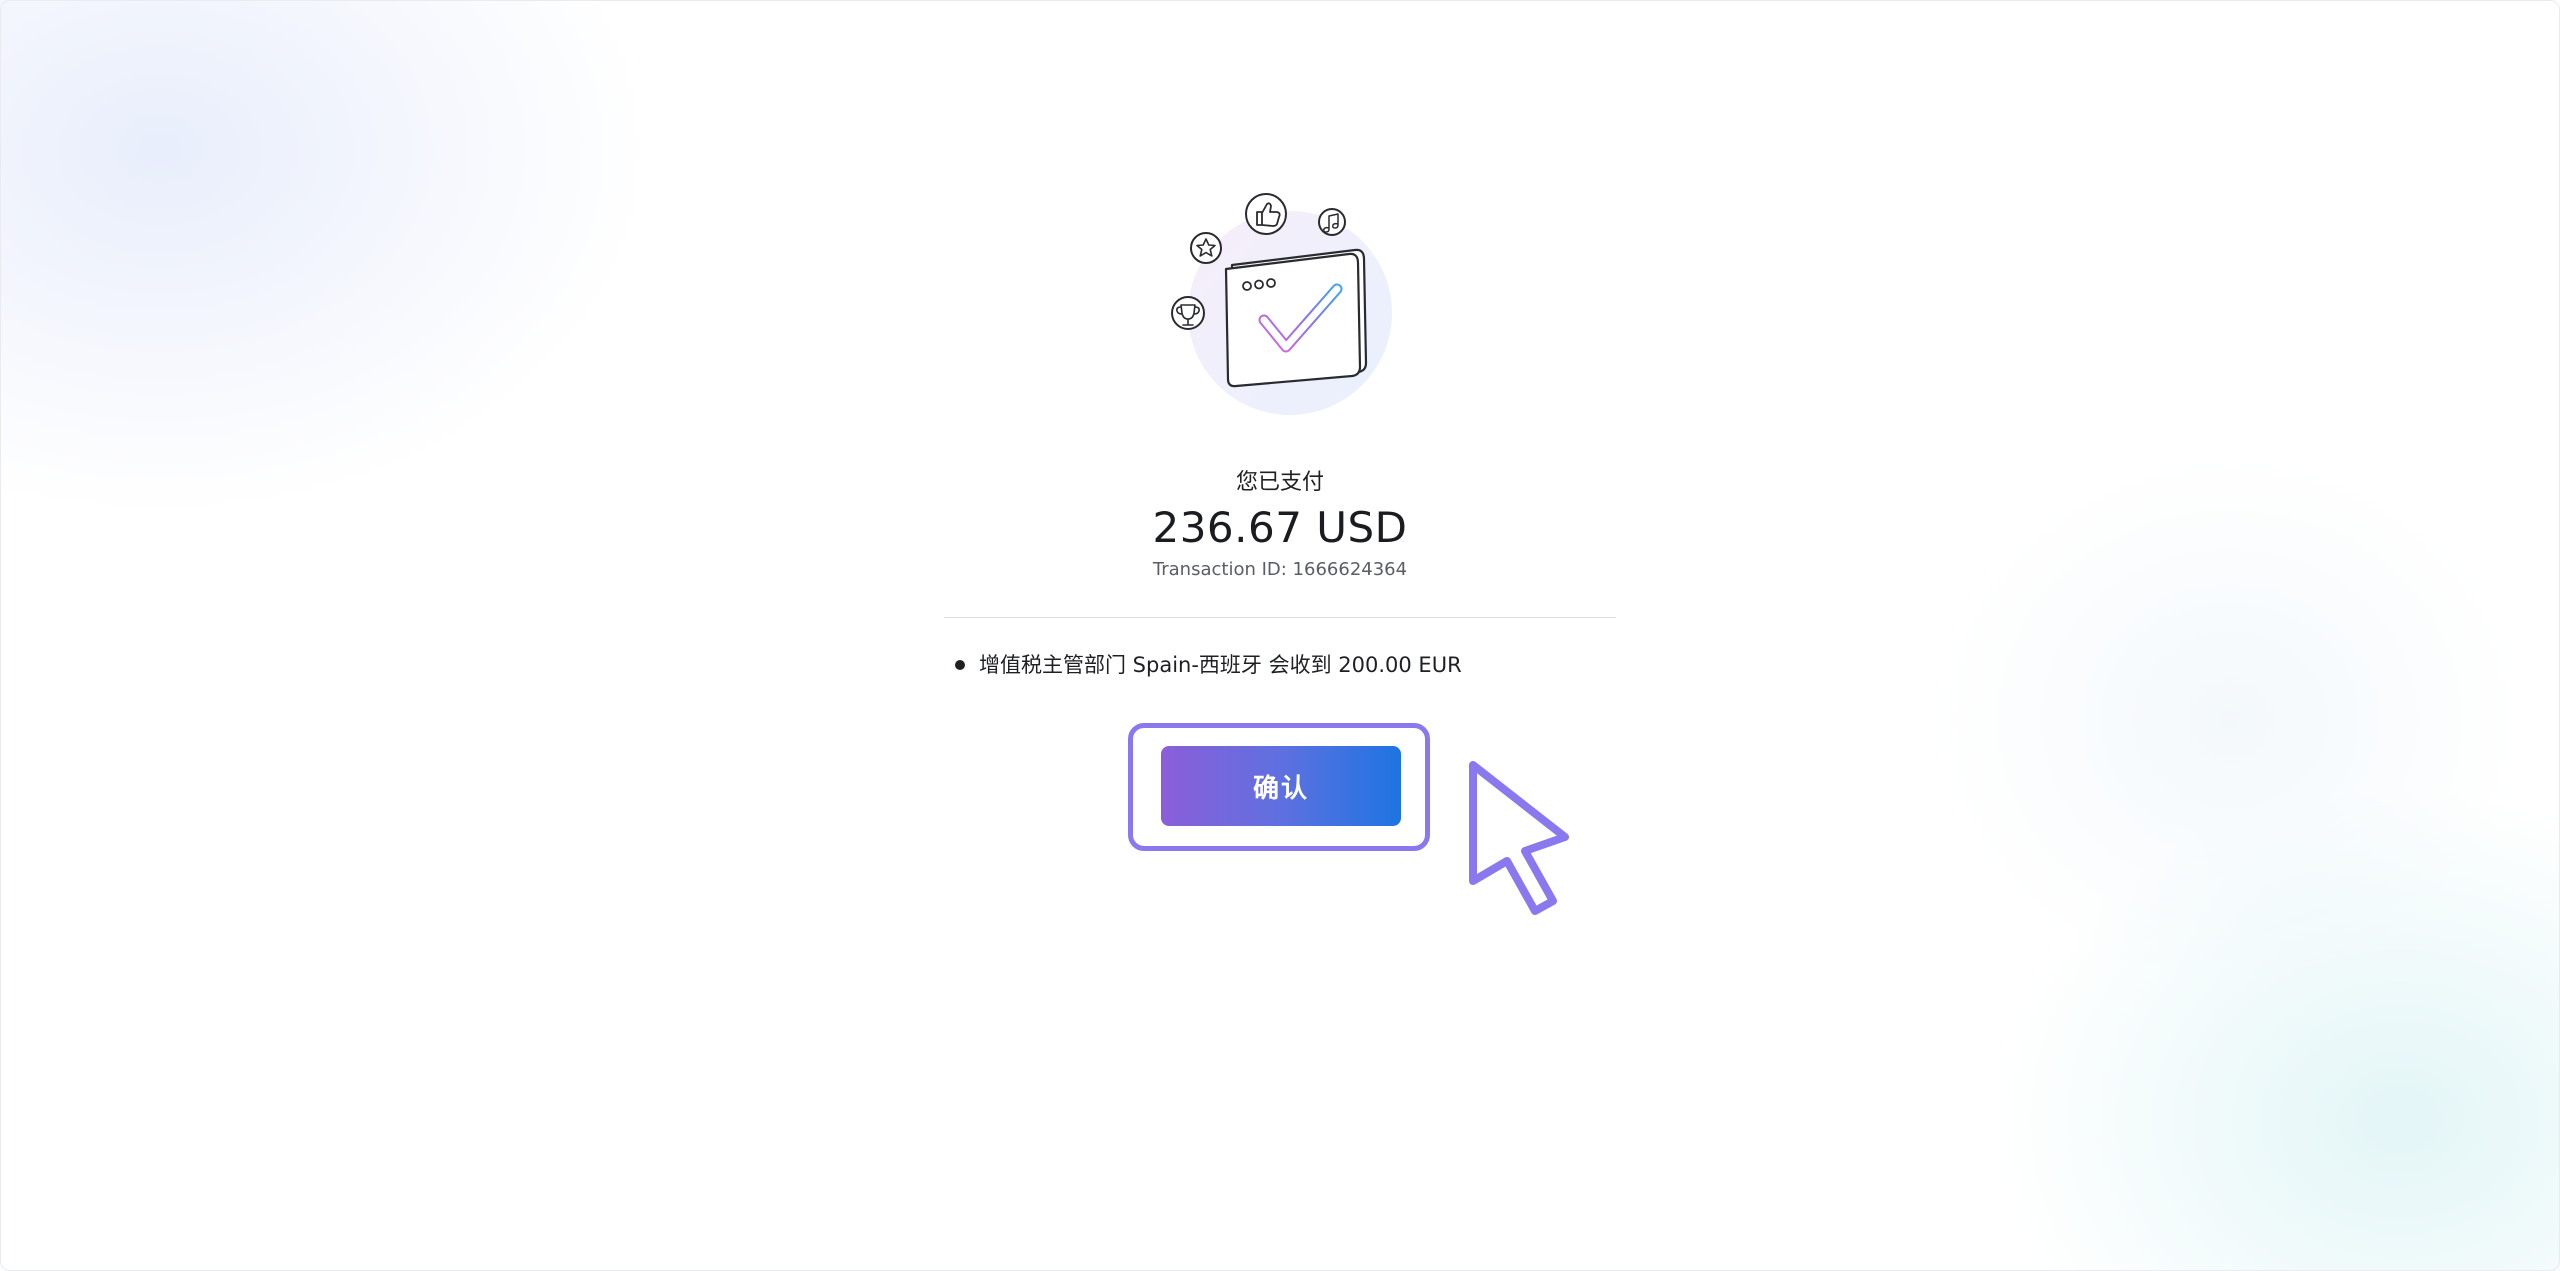 The image size is (2560, 1271). I want to click on list-item: 增值税主管部门 Spain-西班牙 会收到 200.00 EUR, so click(1208, 665).